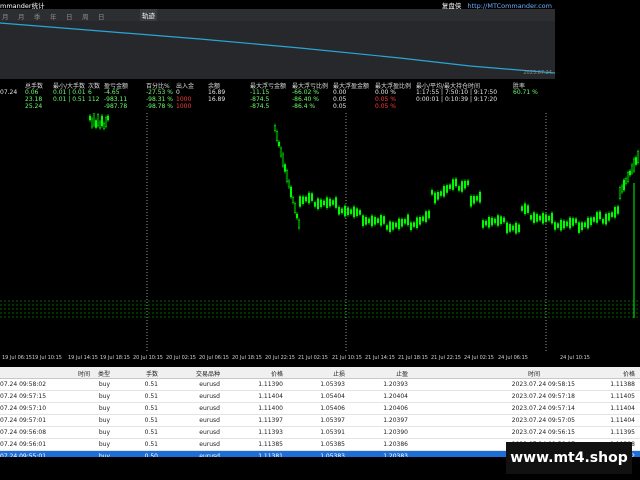  What do you see at coordinates (384, 373) in the screenshot?
I see `col-header-tp: 止盈` at bounding box center [384, 373].